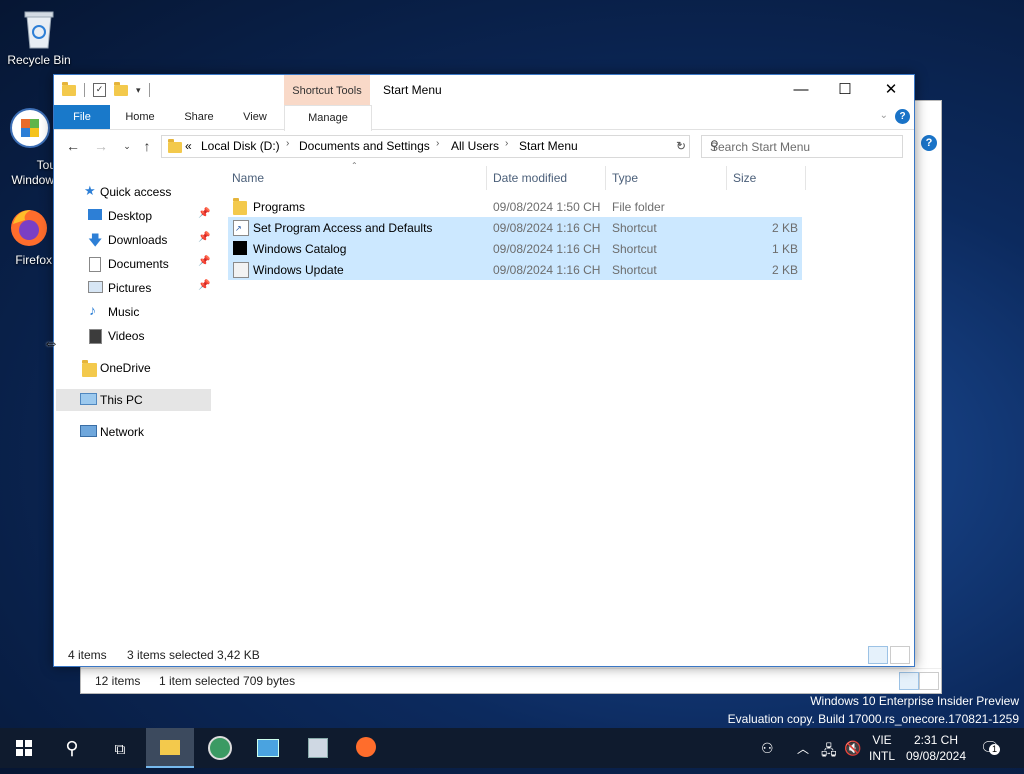 Image resolution: width=1024 pixels, height=774 pixels. I want to click on tab-view: View, so click(255, 117).